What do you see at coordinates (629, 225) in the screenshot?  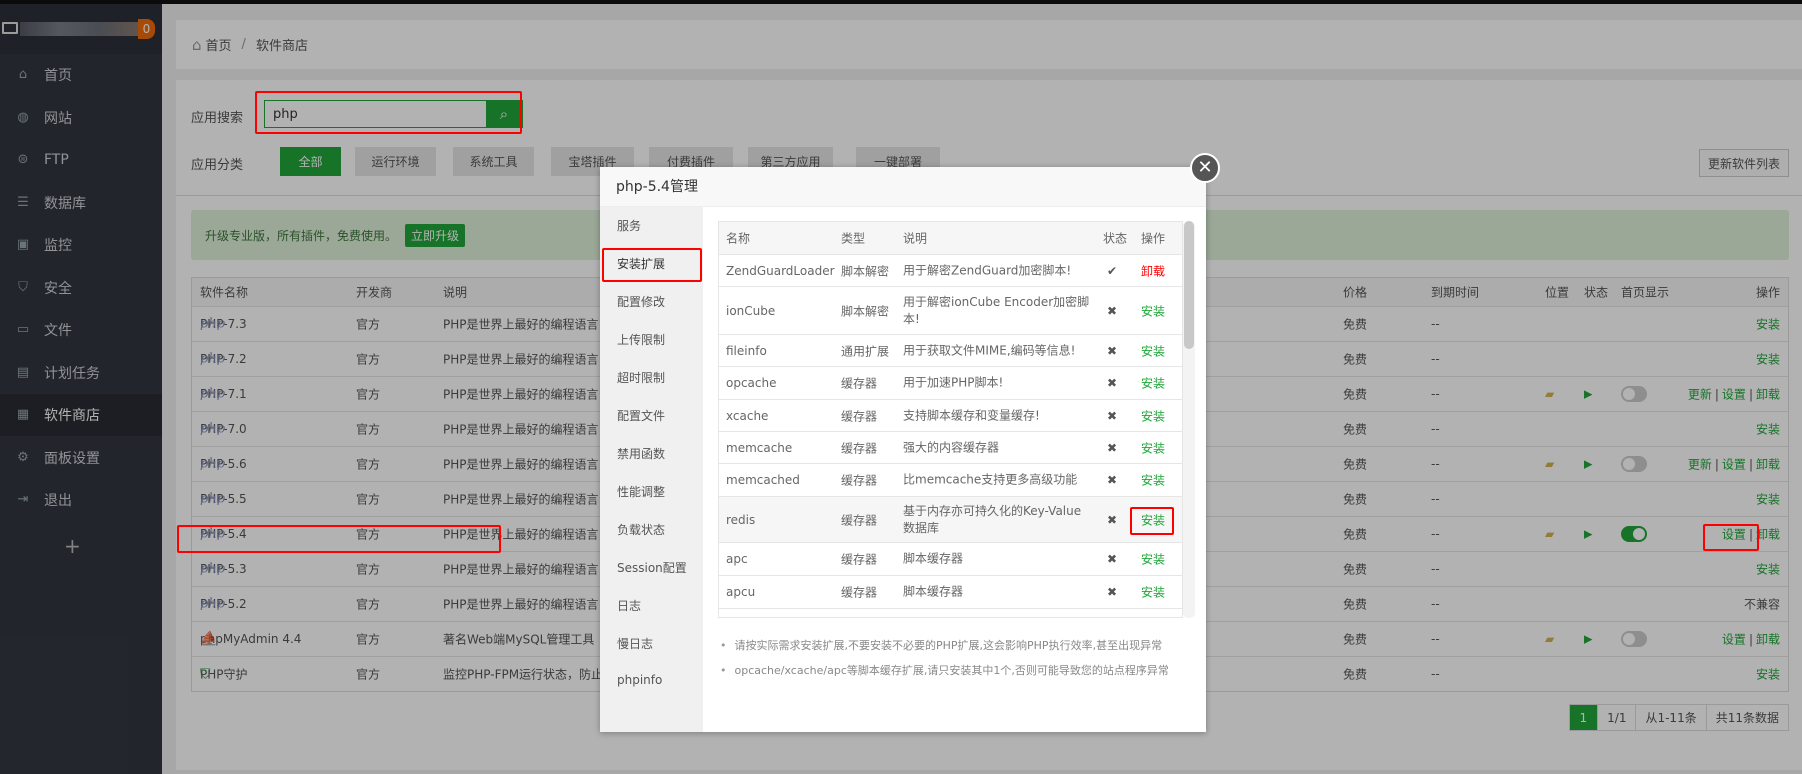 I see `dialog-nav-item: 服务` at bounding box center [629, 225].